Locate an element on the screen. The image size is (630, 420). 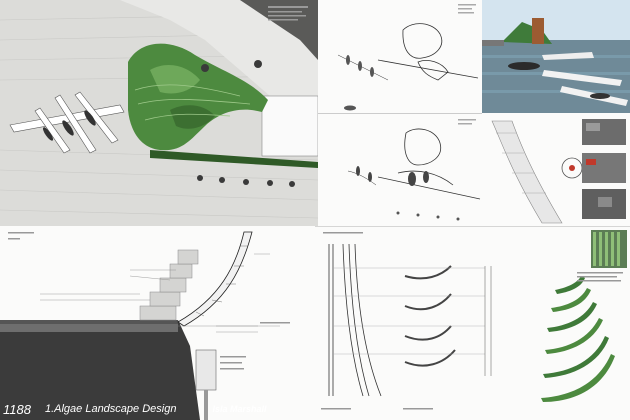
author-name: Isla Marshall is located at coordinates (239, 409).